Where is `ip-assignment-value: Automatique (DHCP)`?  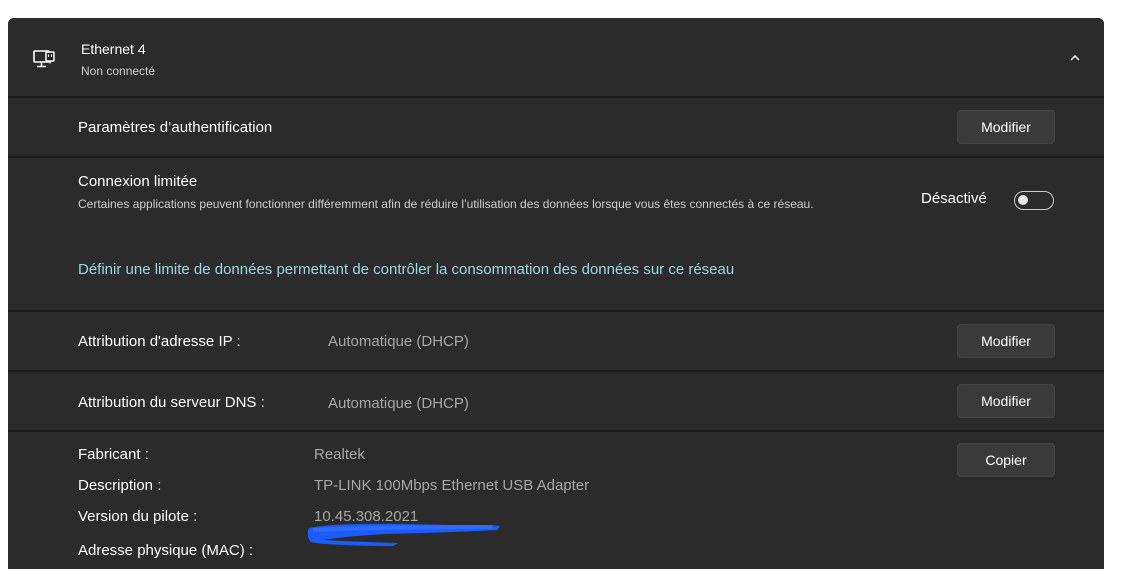
ip-assignment-value: Automatique (DHCP) is located at coordinates (398, 341).